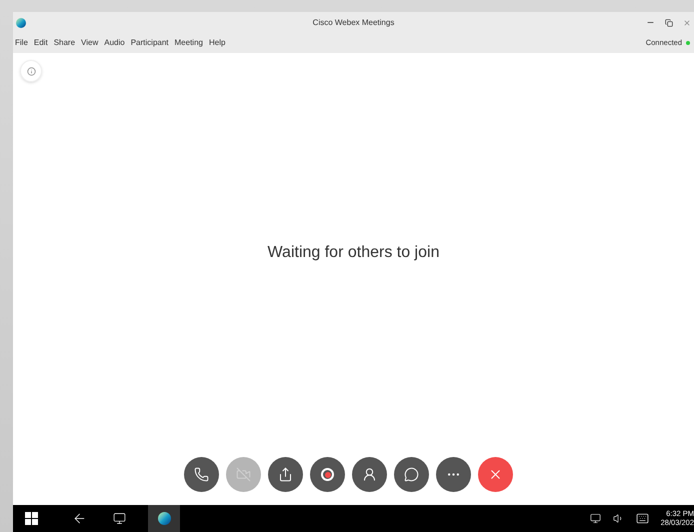  I want to click on more-button, so click(453, 474).